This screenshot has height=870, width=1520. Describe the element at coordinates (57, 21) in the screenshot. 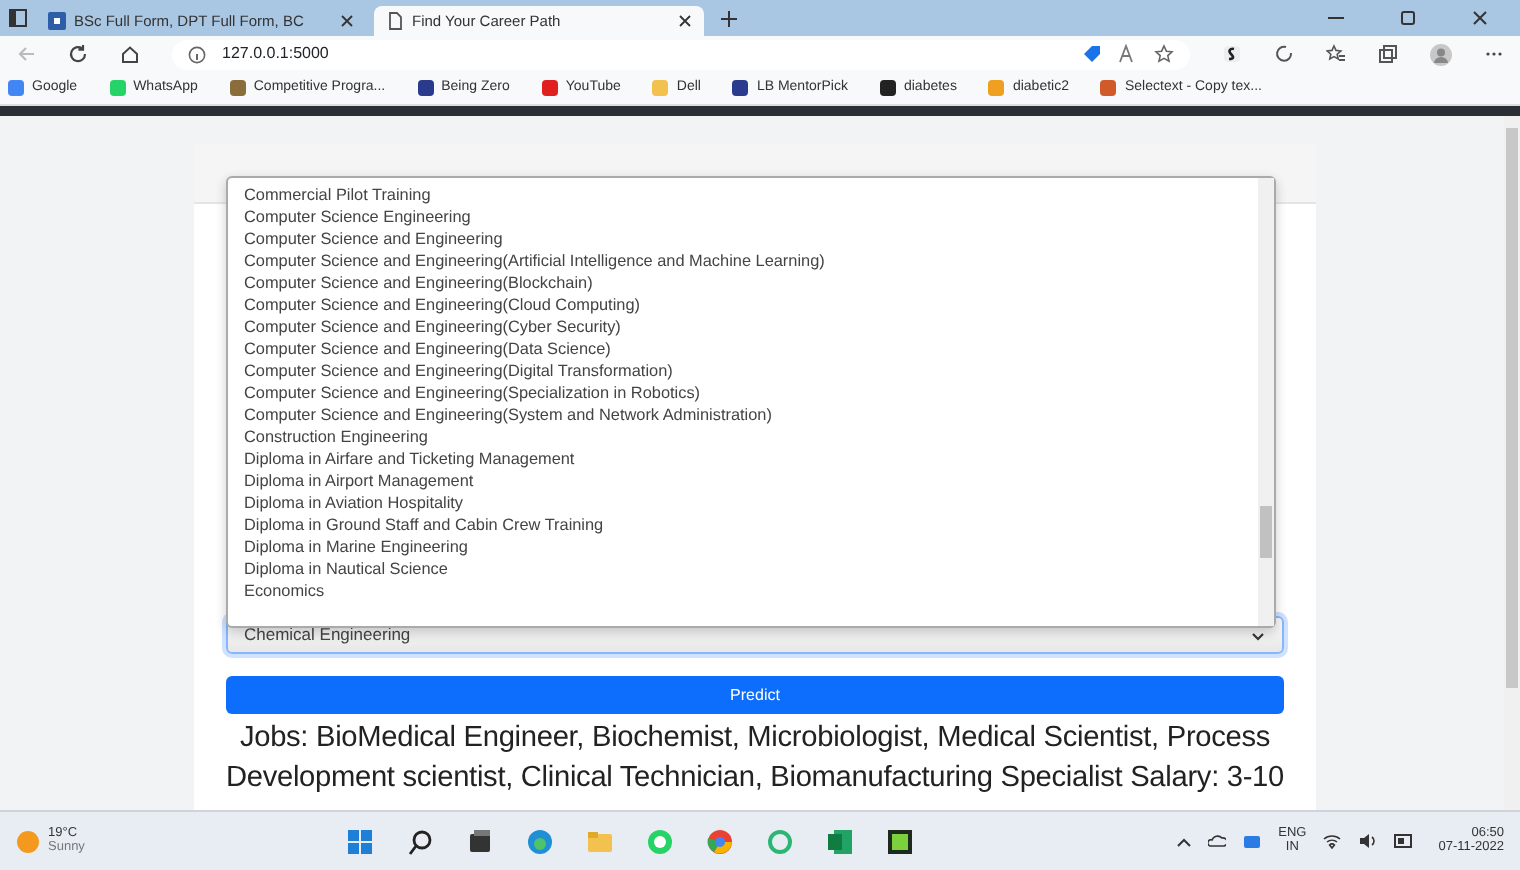

I see `site-icon` at that location.